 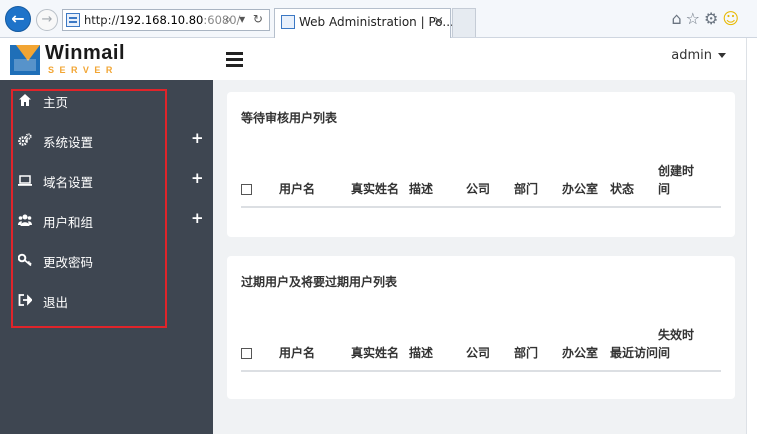 I want to click on laptop-icon, so click(x=25, y=180).